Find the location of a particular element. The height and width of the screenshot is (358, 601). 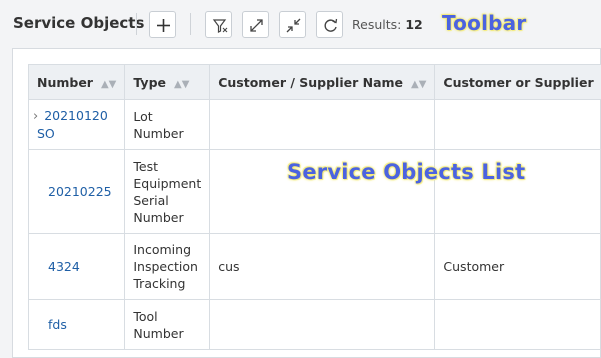

chevron-right-icon: › is located at coordinates (35, 116).